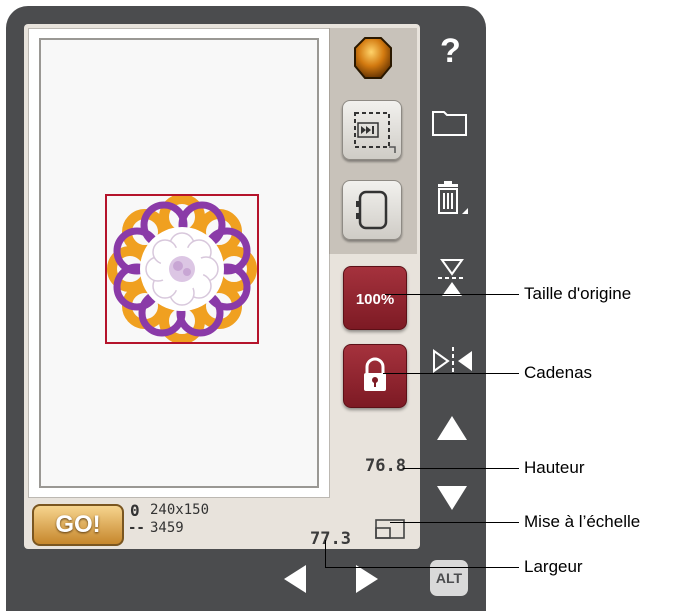 The width and height of the screenshot is (683, 611). Describe the element at coordinates (450, 122) in the screenshot. I see `folder-icon` at that location.